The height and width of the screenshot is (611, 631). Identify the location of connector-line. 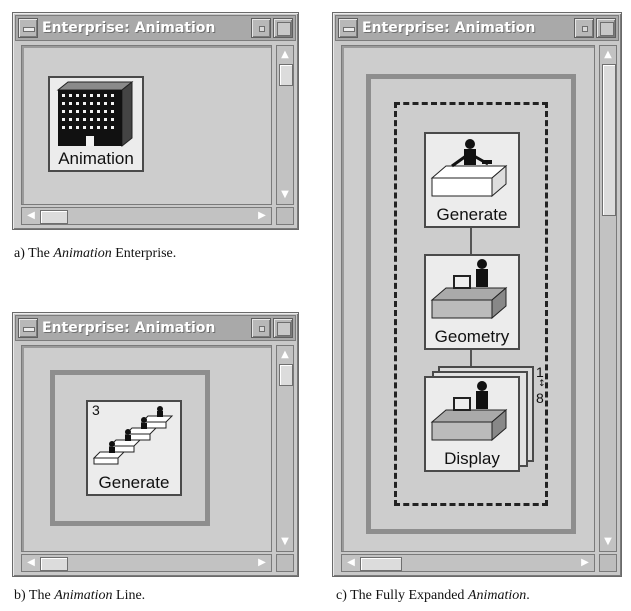
(471, 242).